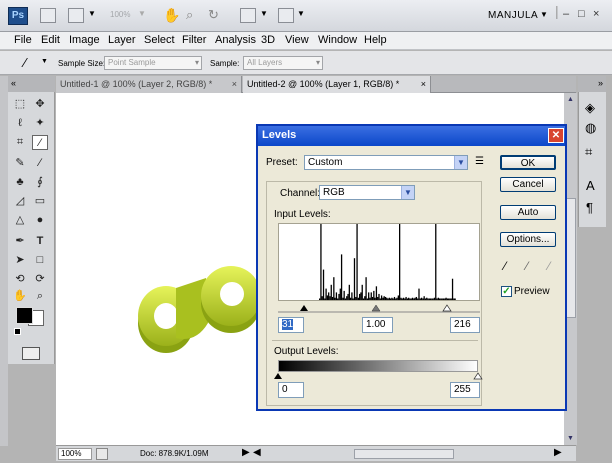  Describe the element at coordinates (40, 182) in the screenshot. I see `history-brush-tool-icon: ∮` at that location.